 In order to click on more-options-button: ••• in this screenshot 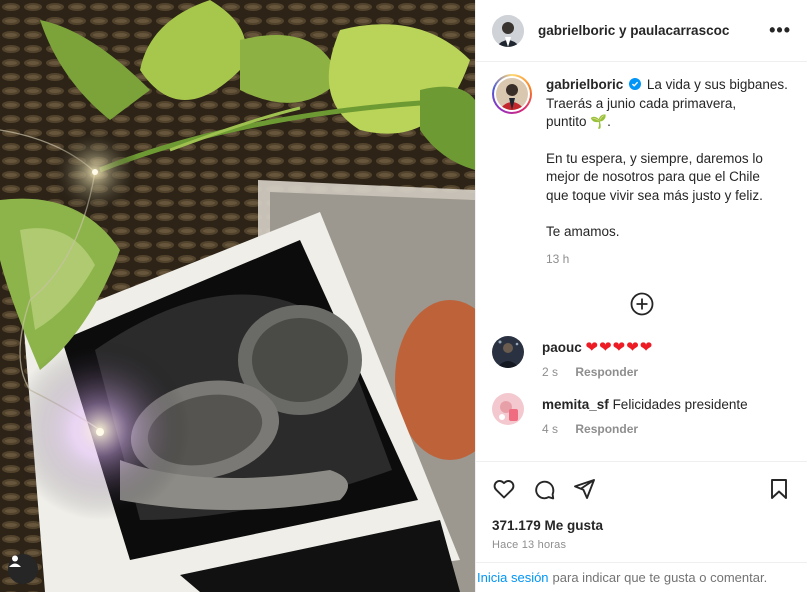, I will do `click(780, 30)`.